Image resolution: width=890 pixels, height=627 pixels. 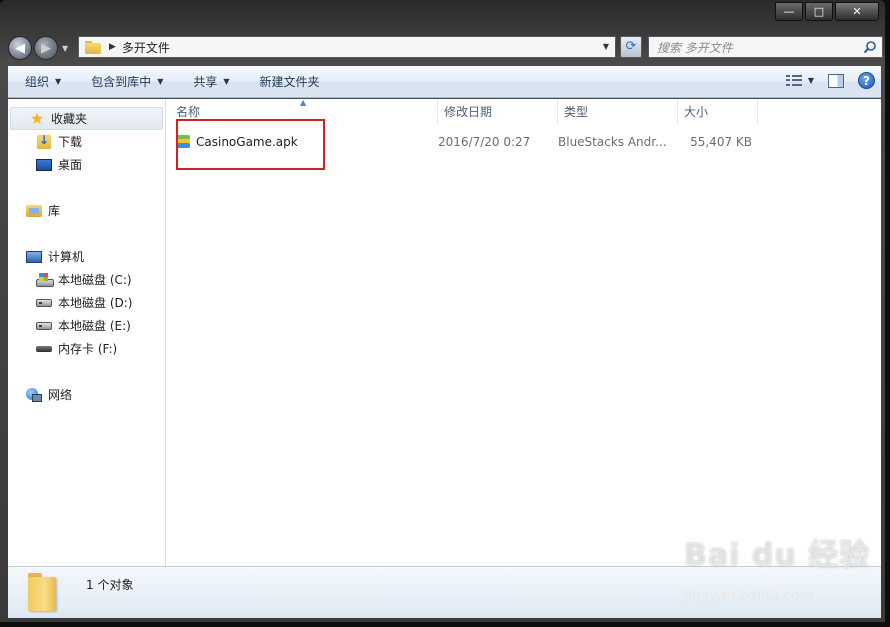 I want to click on address-dropdown-icon: ▼, so click(x=606, y=47).